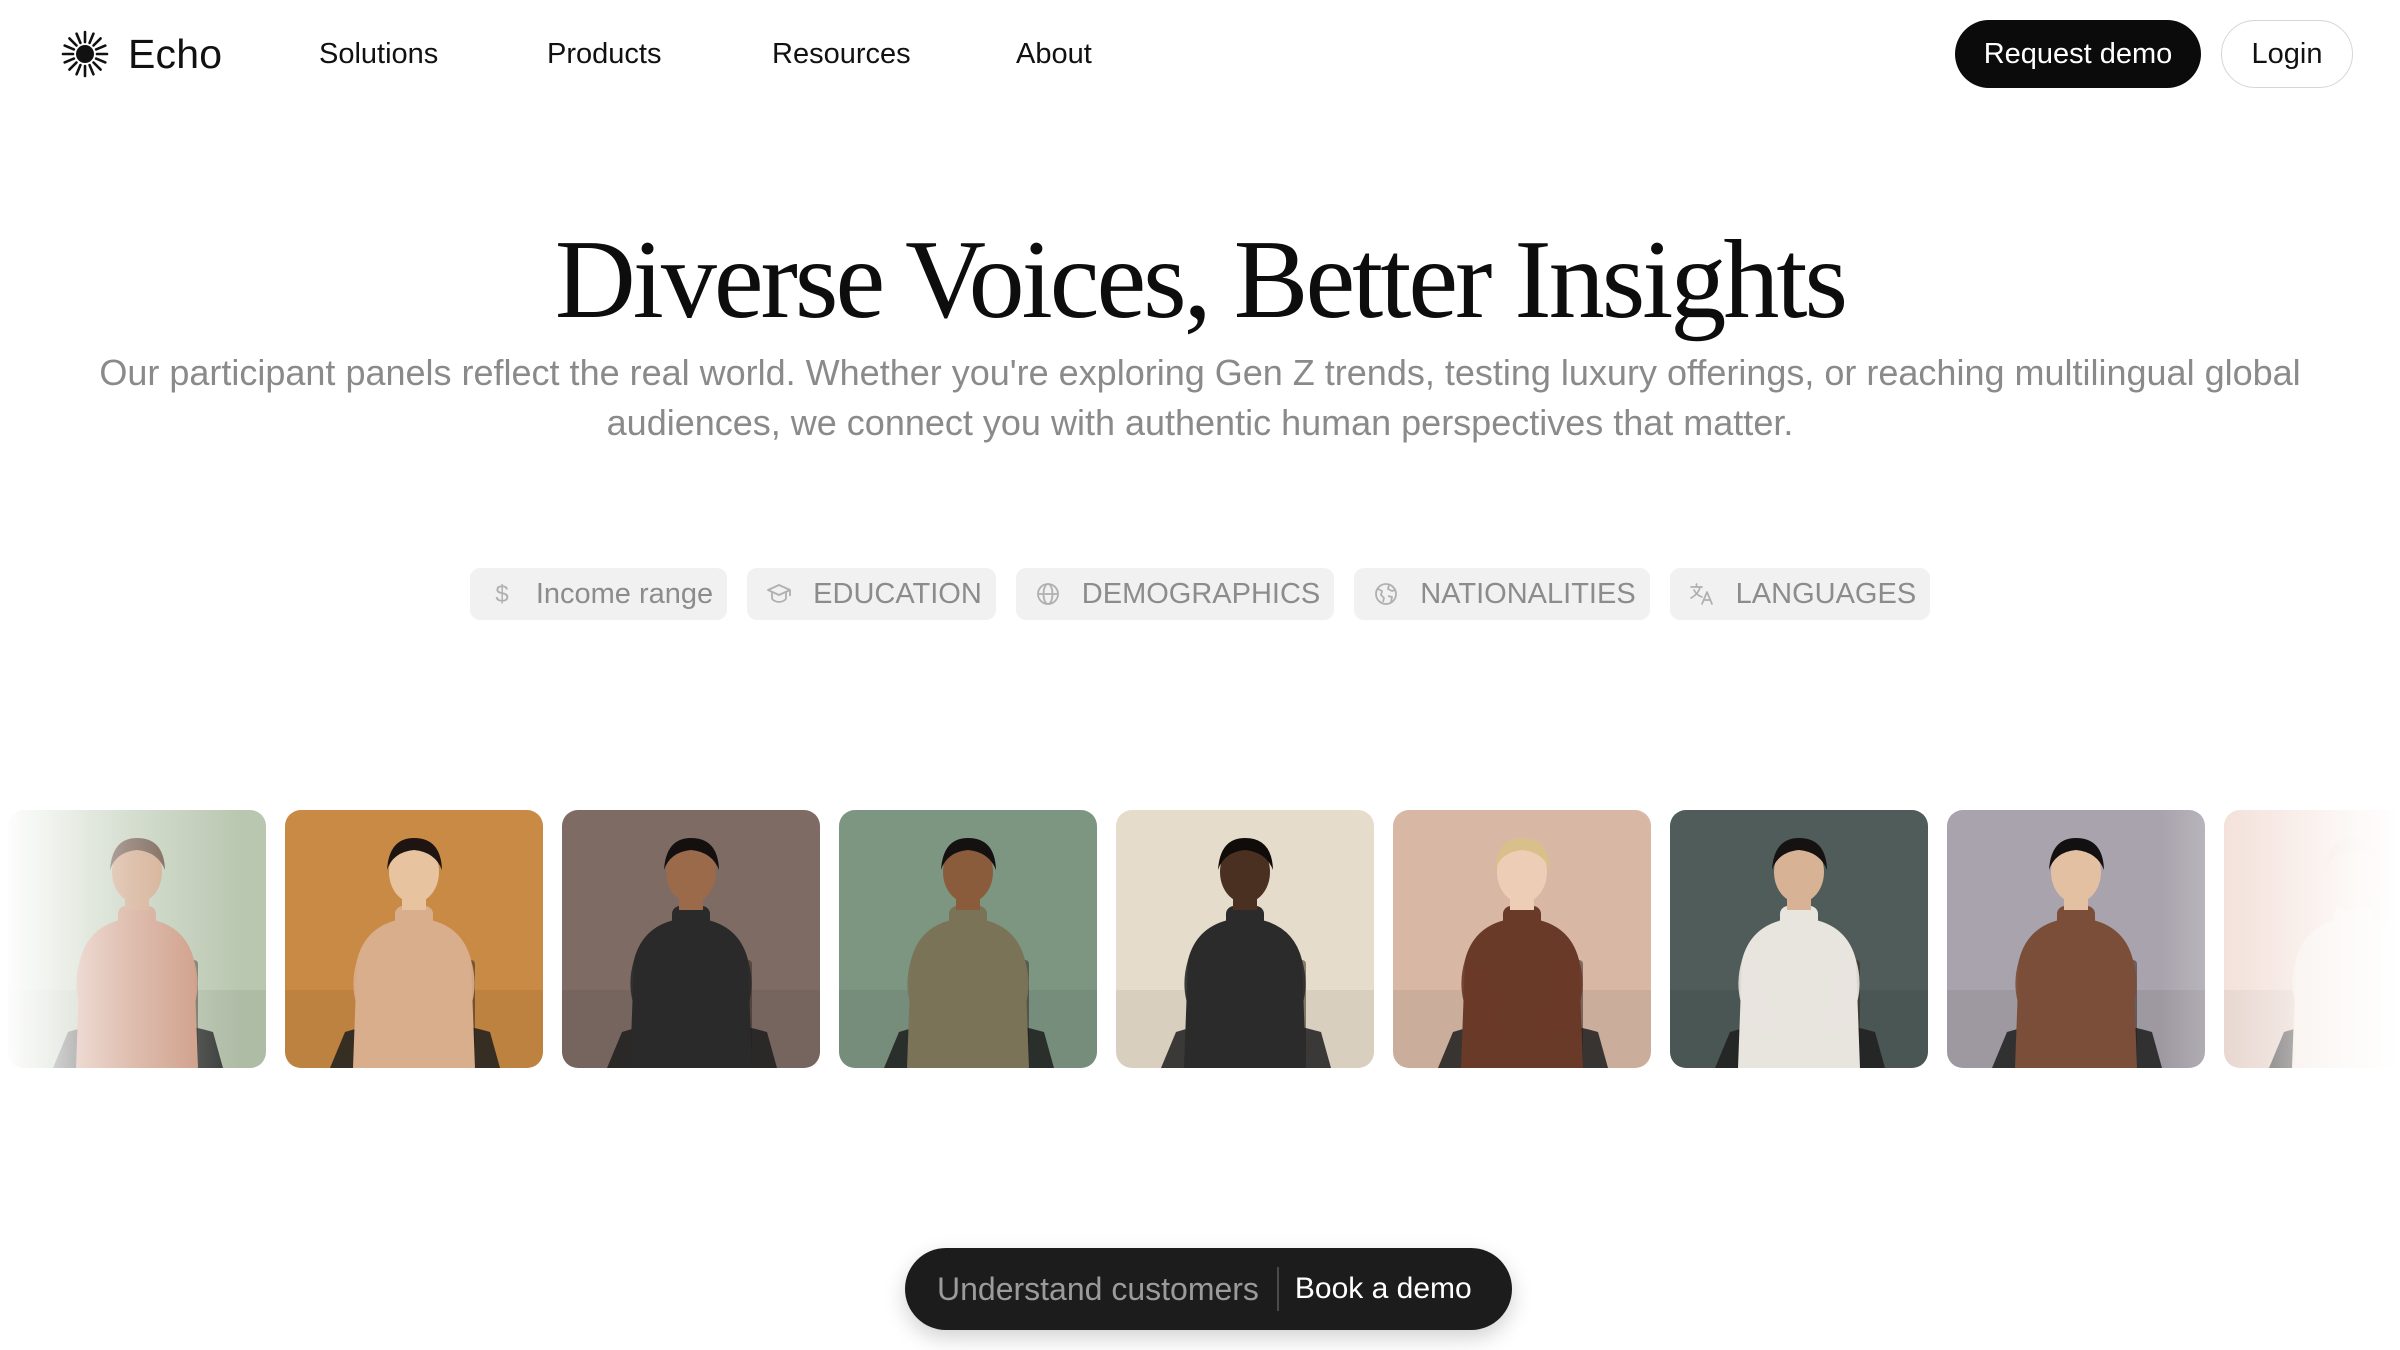 Image resolution: width=2400 pixels, height=1350 pixels. What do you see at coordinates (1528, 593) in the screenshot?
I see `filter-chip-label: NATIONALITIES` at bounding box center [1528, 593].